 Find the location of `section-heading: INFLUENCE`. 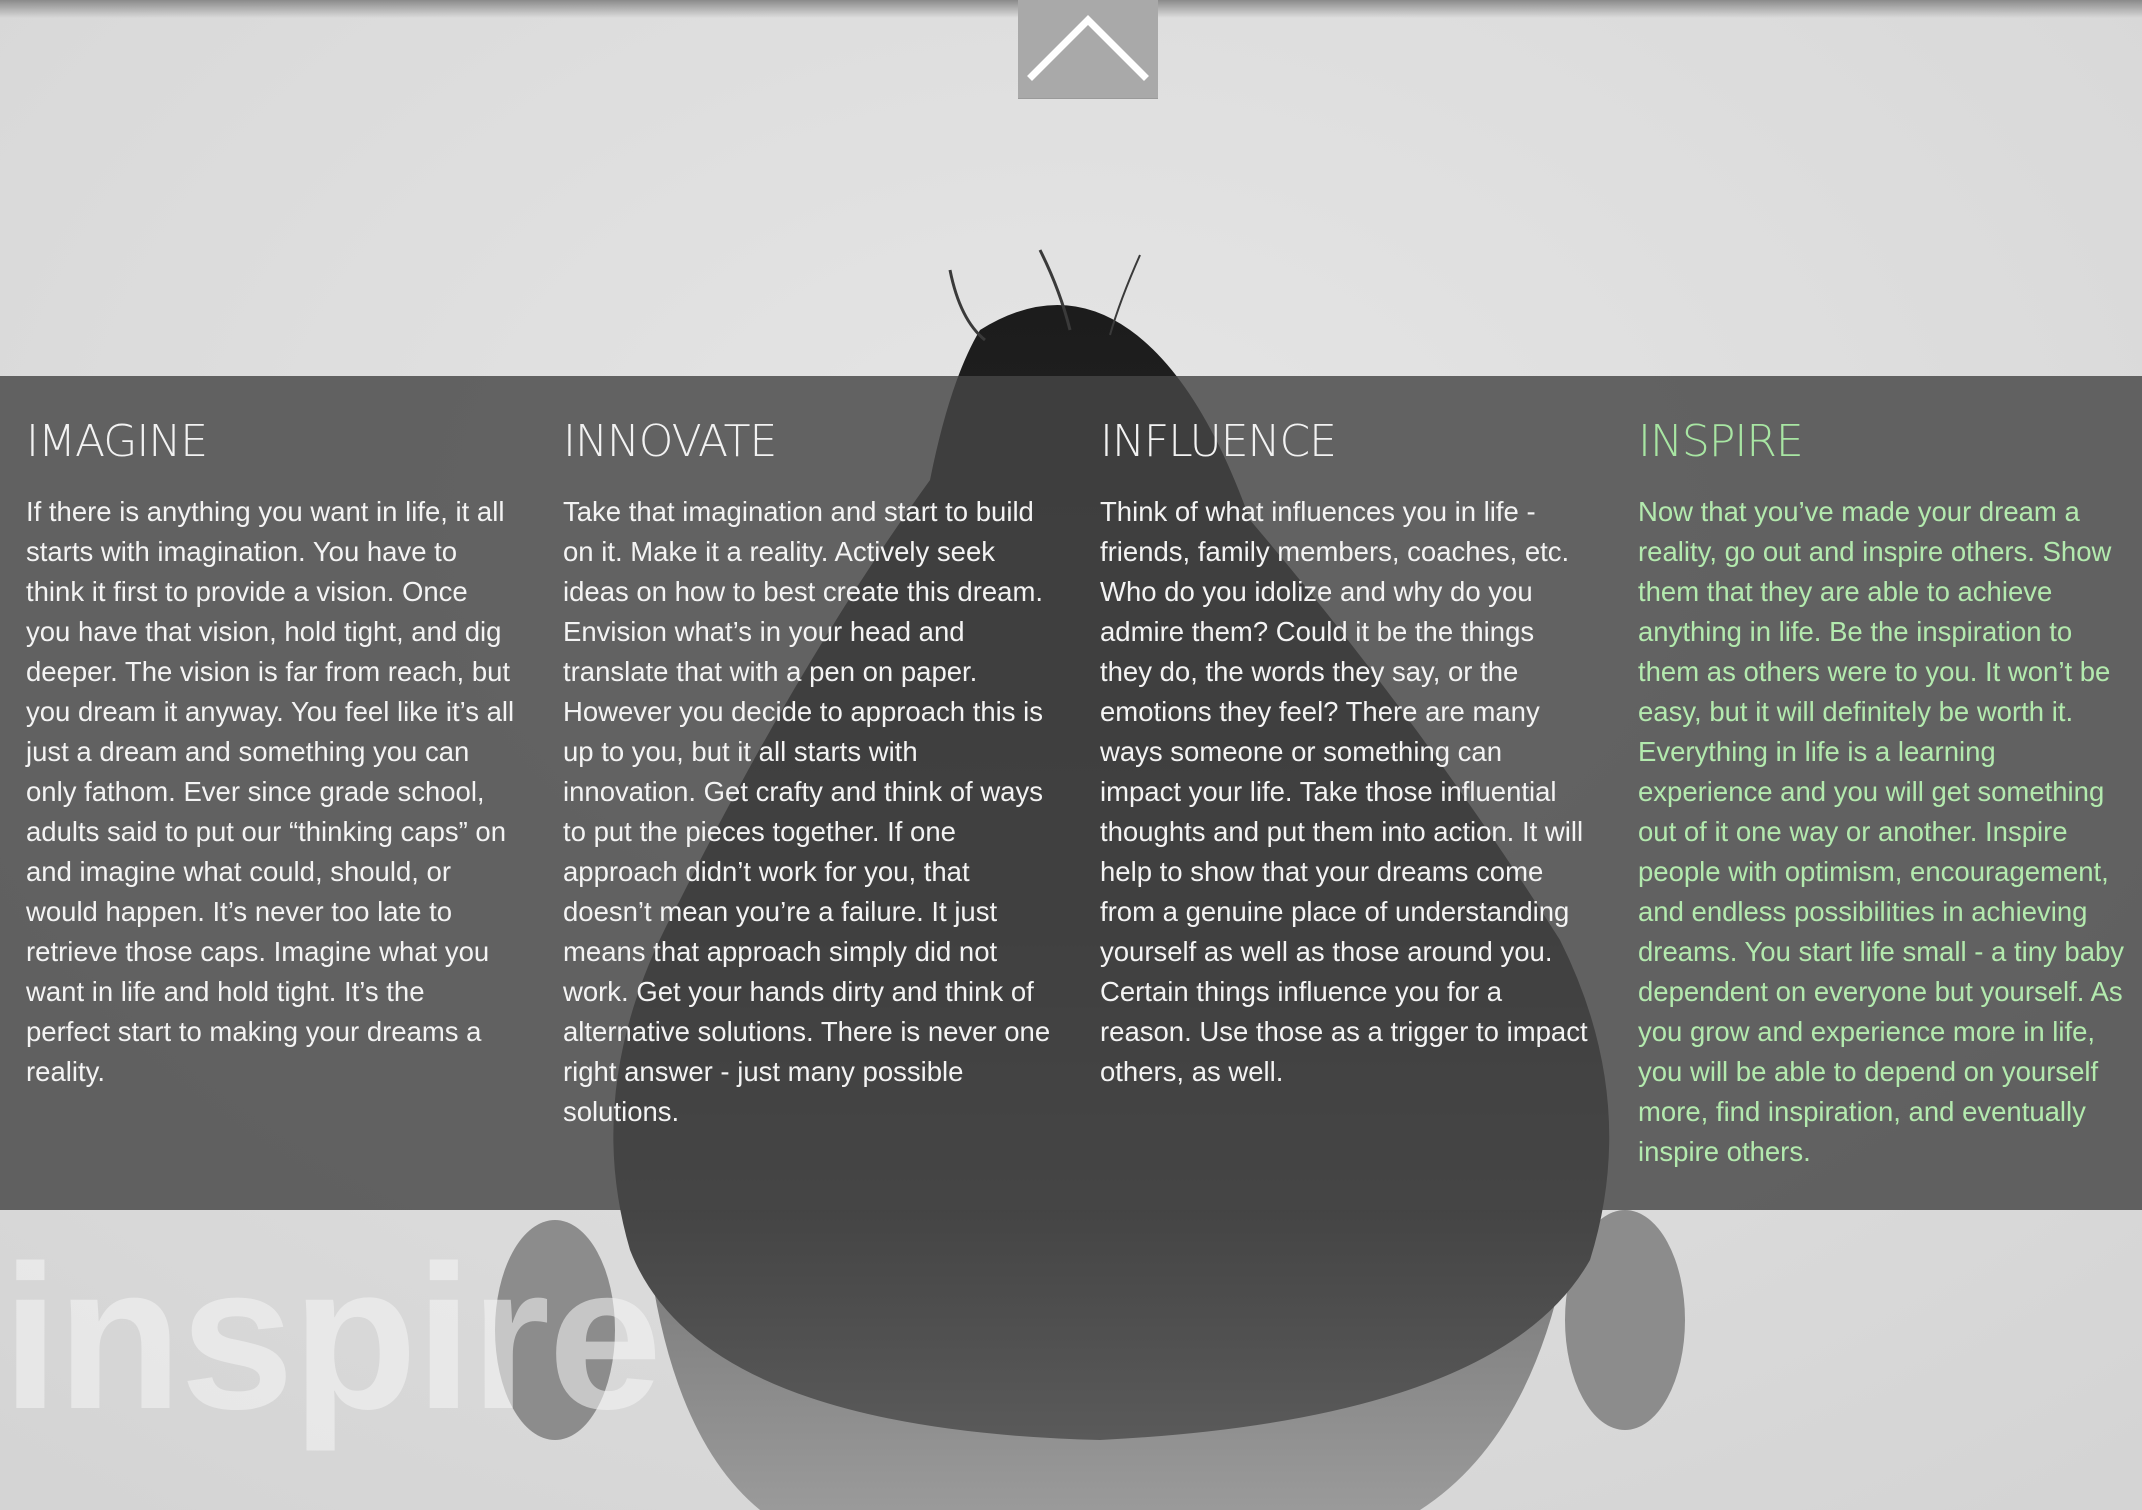

section-heading: INFLUENCE is located at coordinates (1218, 441).